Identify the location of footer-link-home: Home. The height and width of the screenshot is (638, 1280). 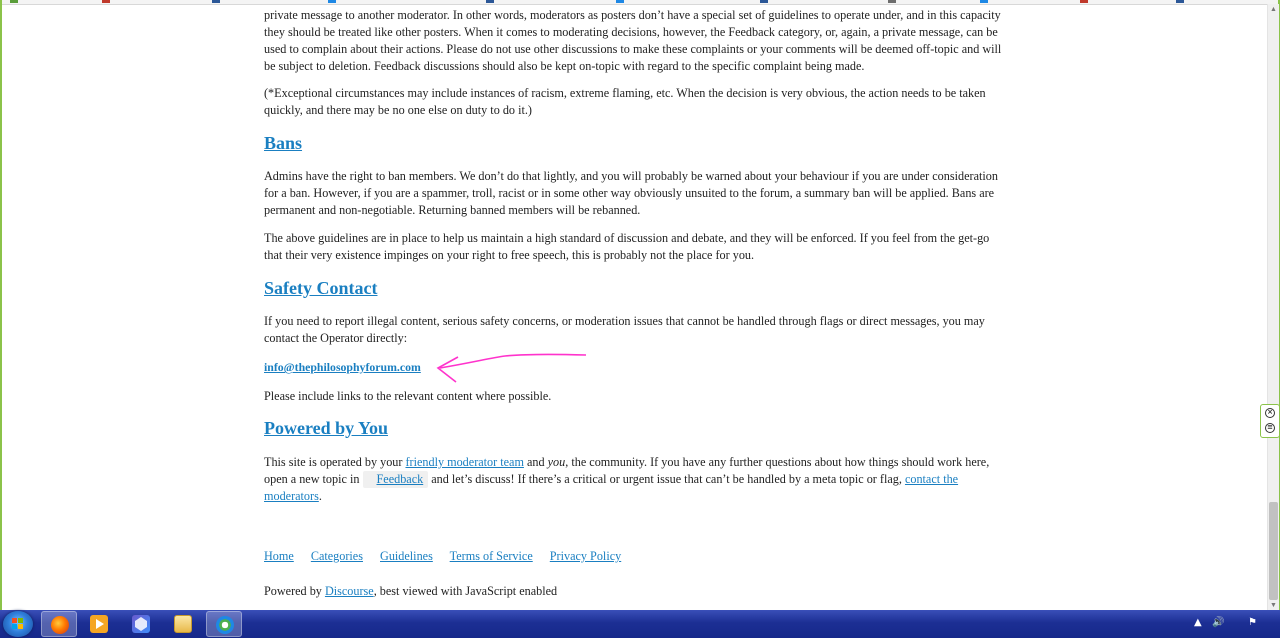
(279, 556).